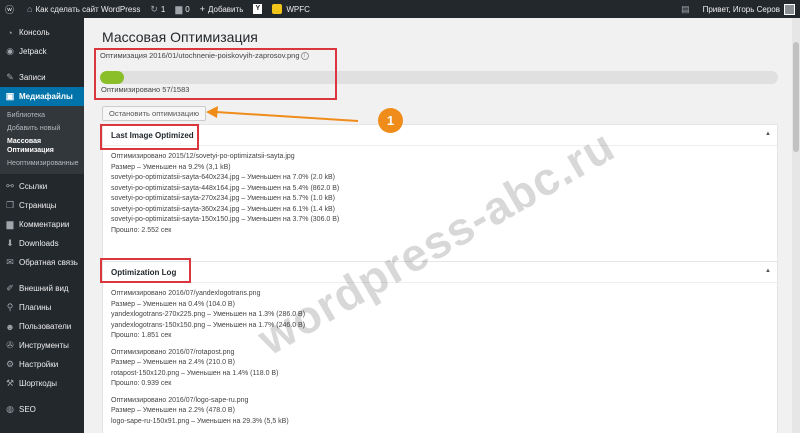 This screenshot has width=800, height=433. What do you see at coordinates (10, 288) in the screenshot?
I see `appearance-icon: ✐` at bounding box center [10, 288].